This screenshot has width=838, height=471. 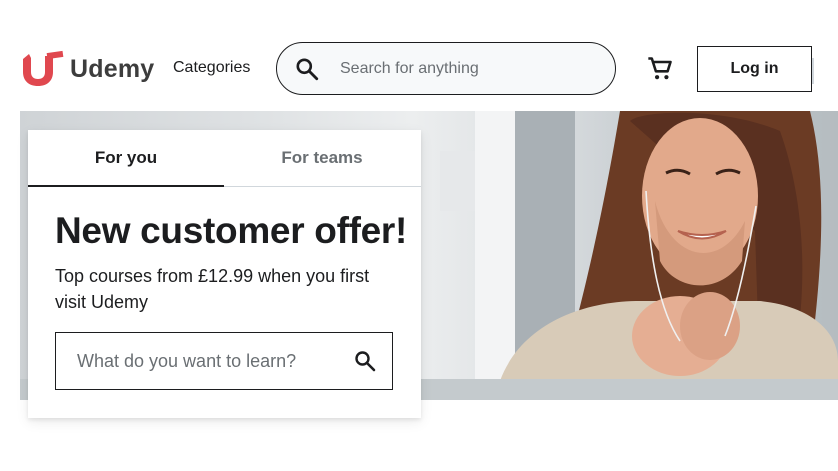 I want to click on offer-title: New customer offer!, so click(x=231, y=230).